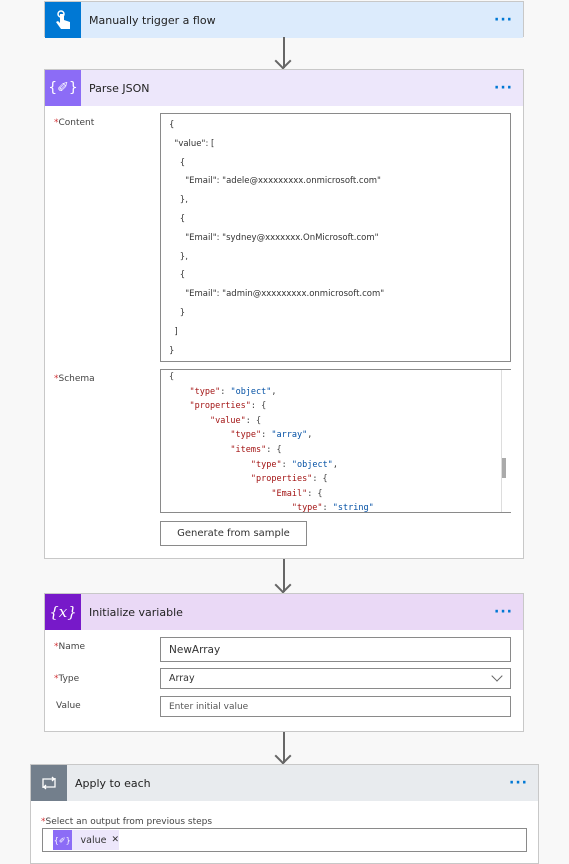  I want to click on value-label: Value, so click(68, 706).